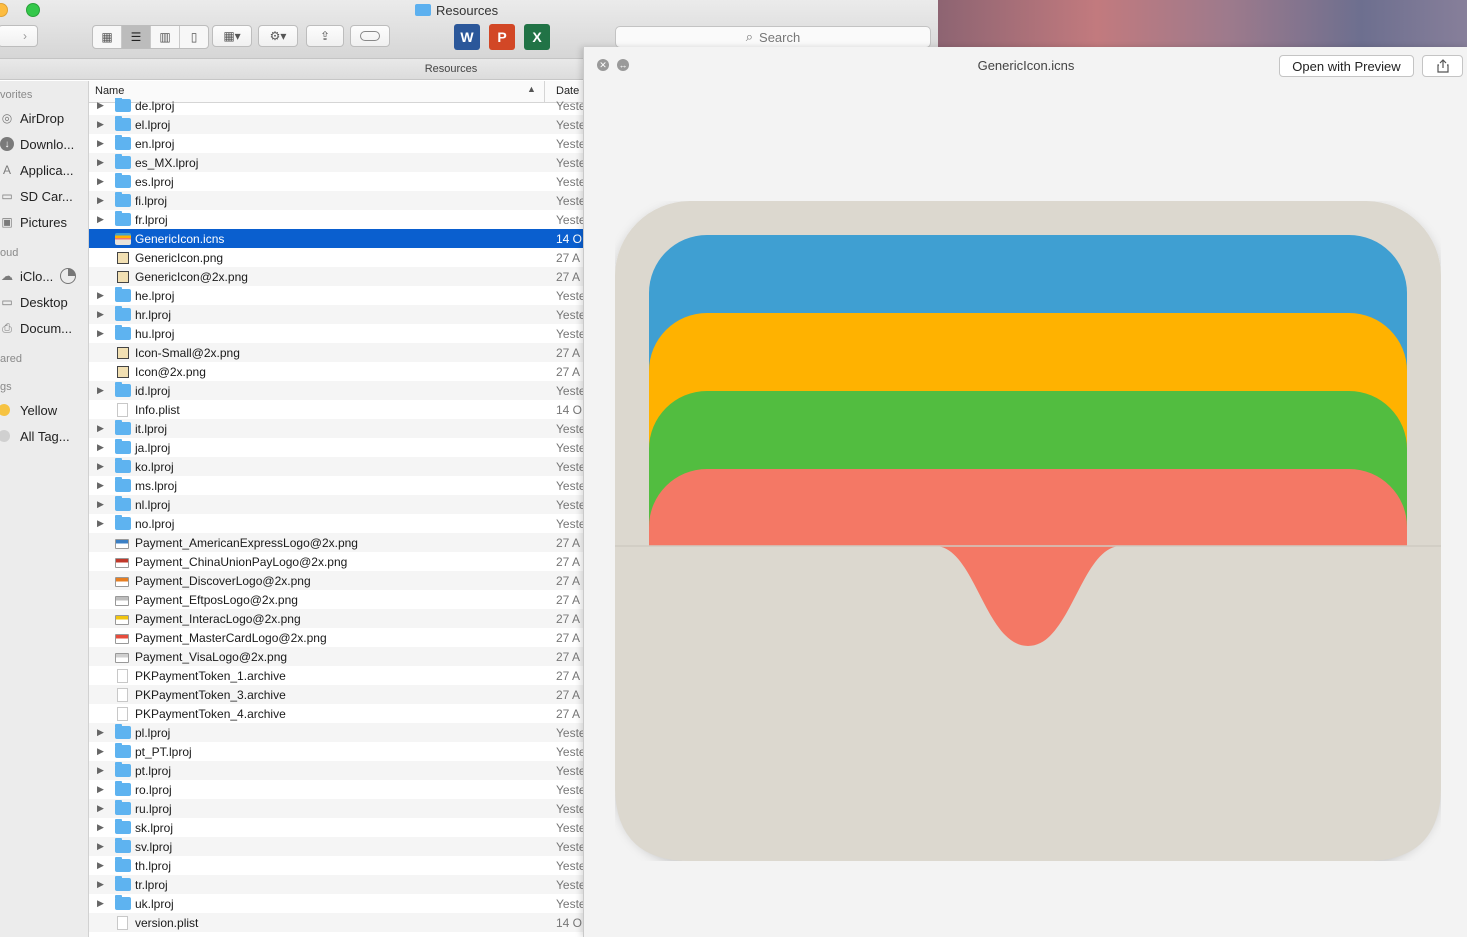 The width and height of the screenshot is (1467, 937). Describe the element at coordinates (339, 352) in the screenshot. I see `file-row: Icon-Small@2x.png 27 A` at that location.